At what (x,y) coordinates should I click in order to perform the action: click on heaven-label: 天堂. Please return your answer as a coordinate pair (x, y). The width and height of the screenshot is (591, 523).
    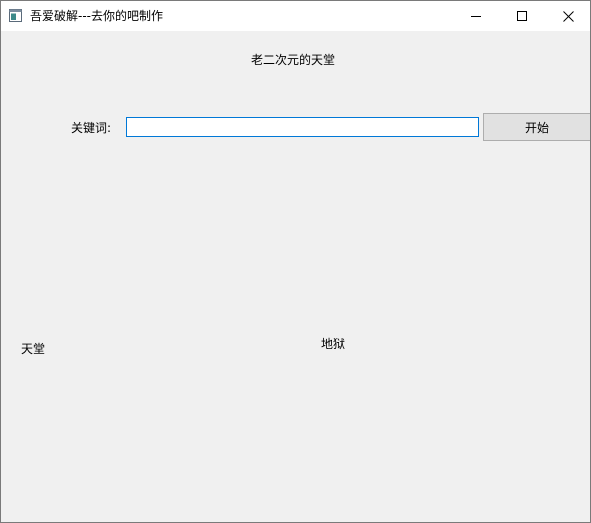
    Looking at the image, I should click on (33, 349).